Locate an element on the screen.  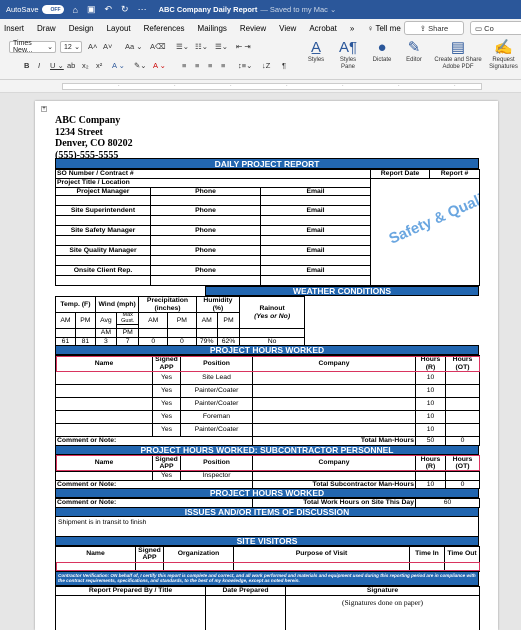
tabs-overflow: » is located at coordinates (352, 28).